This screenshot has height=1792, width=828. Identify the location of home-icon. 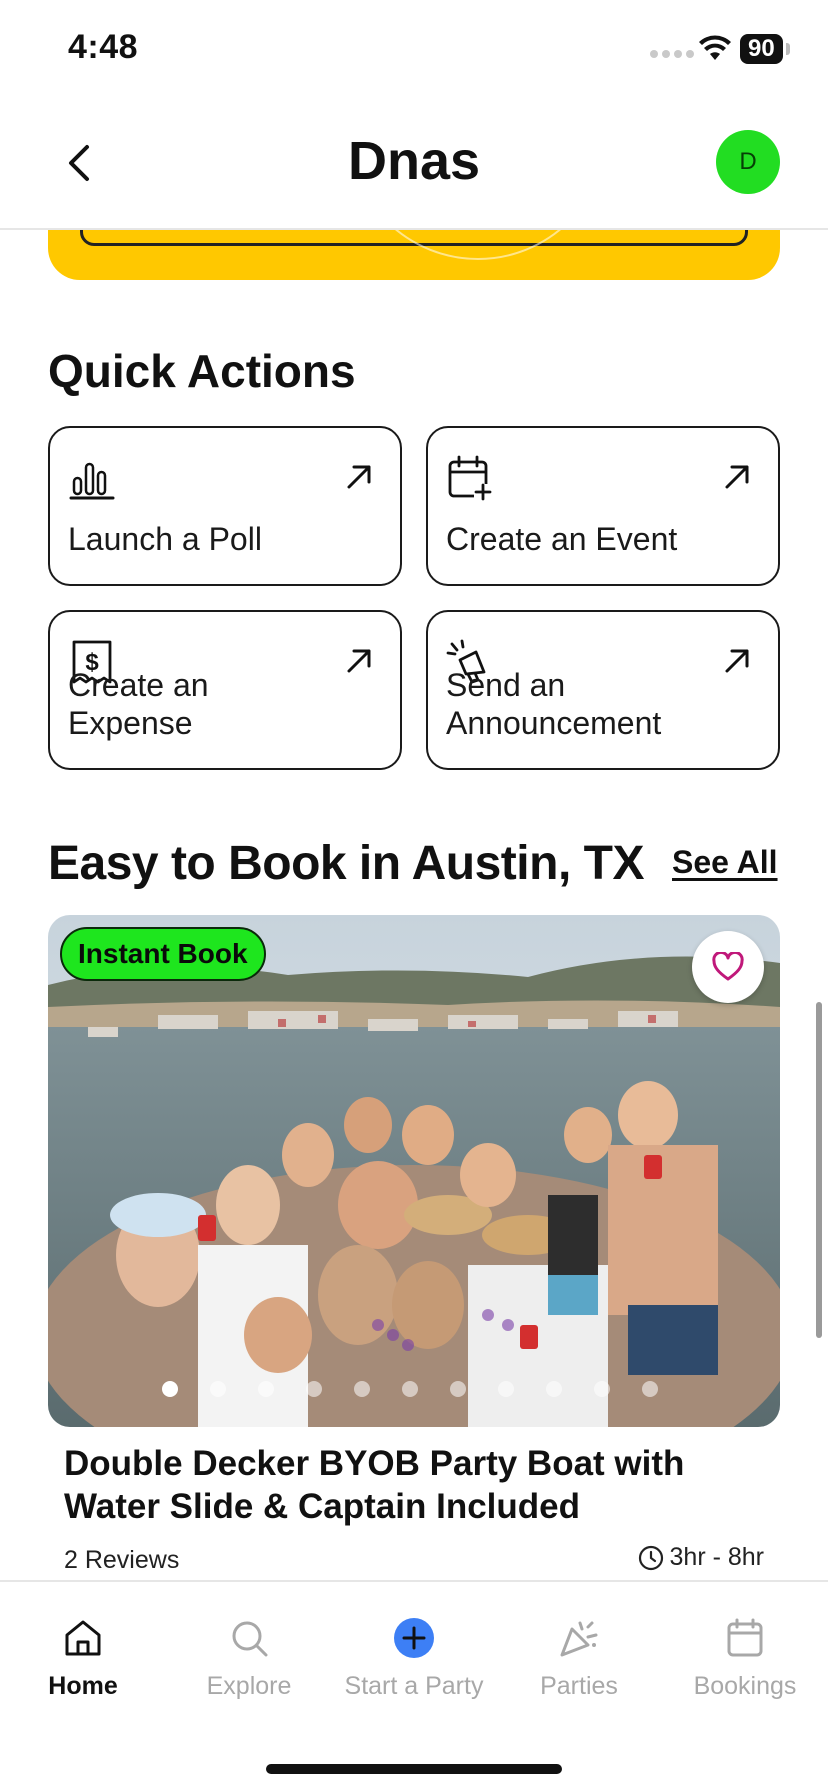
(83, 1638).